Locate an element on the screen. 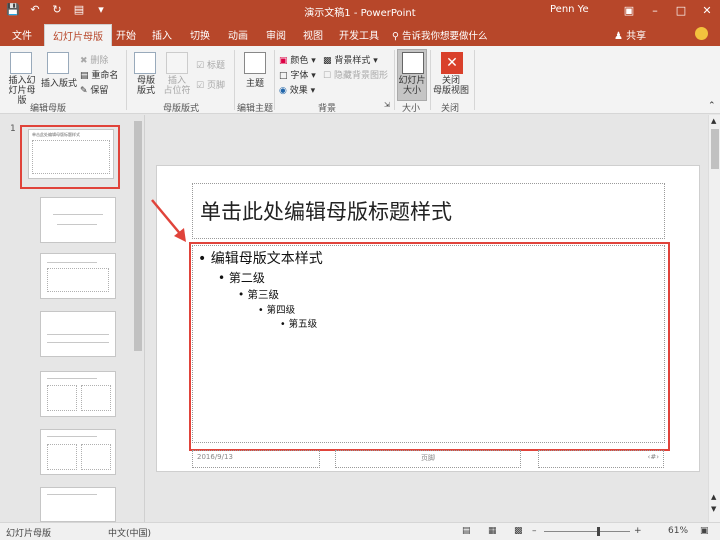 The width and height of the screenshot is (720, 540). slide-number-placeholder: ‹#› is located at coordinates (601, 459).